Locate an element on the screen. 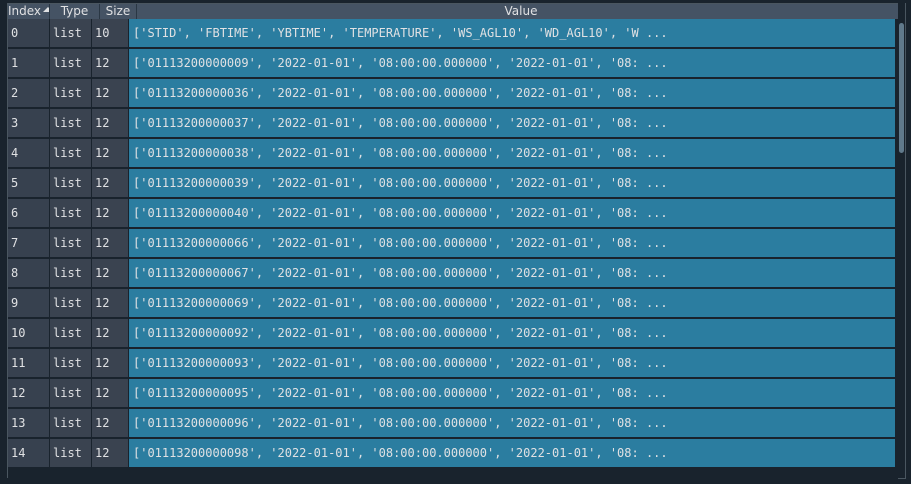 This screenshot has width=911, height=484. index-cell: 13 is located at coordinates (29, 423).